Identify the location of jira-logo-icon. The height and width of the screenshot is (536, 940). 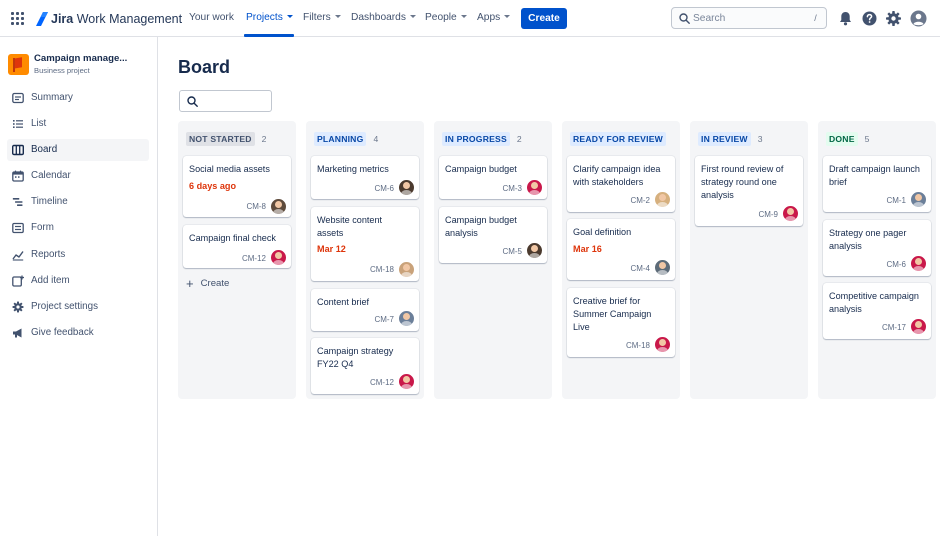
(42, 18).